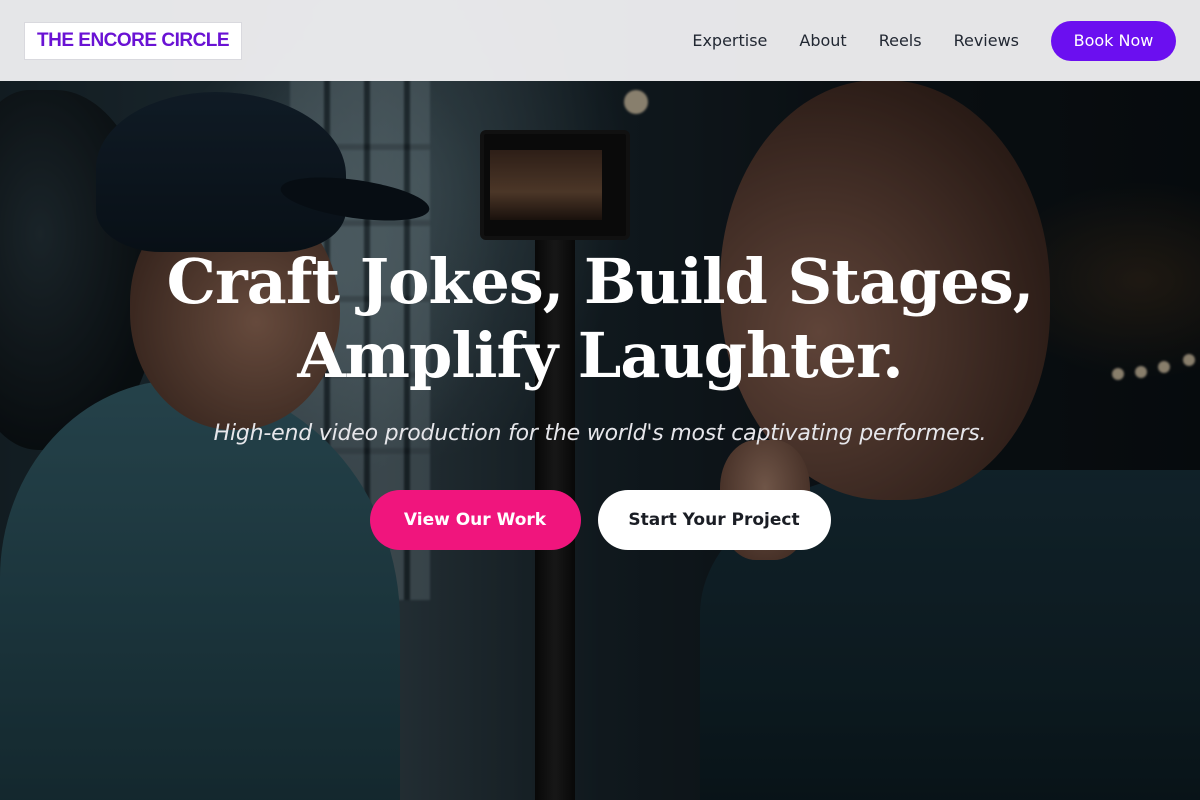 This screenshot has width=1200, height=800. What do you see at coordinates (822, 40) in the screenshot?
I see `nav-link-about: About` at bounding box center [822, 40].